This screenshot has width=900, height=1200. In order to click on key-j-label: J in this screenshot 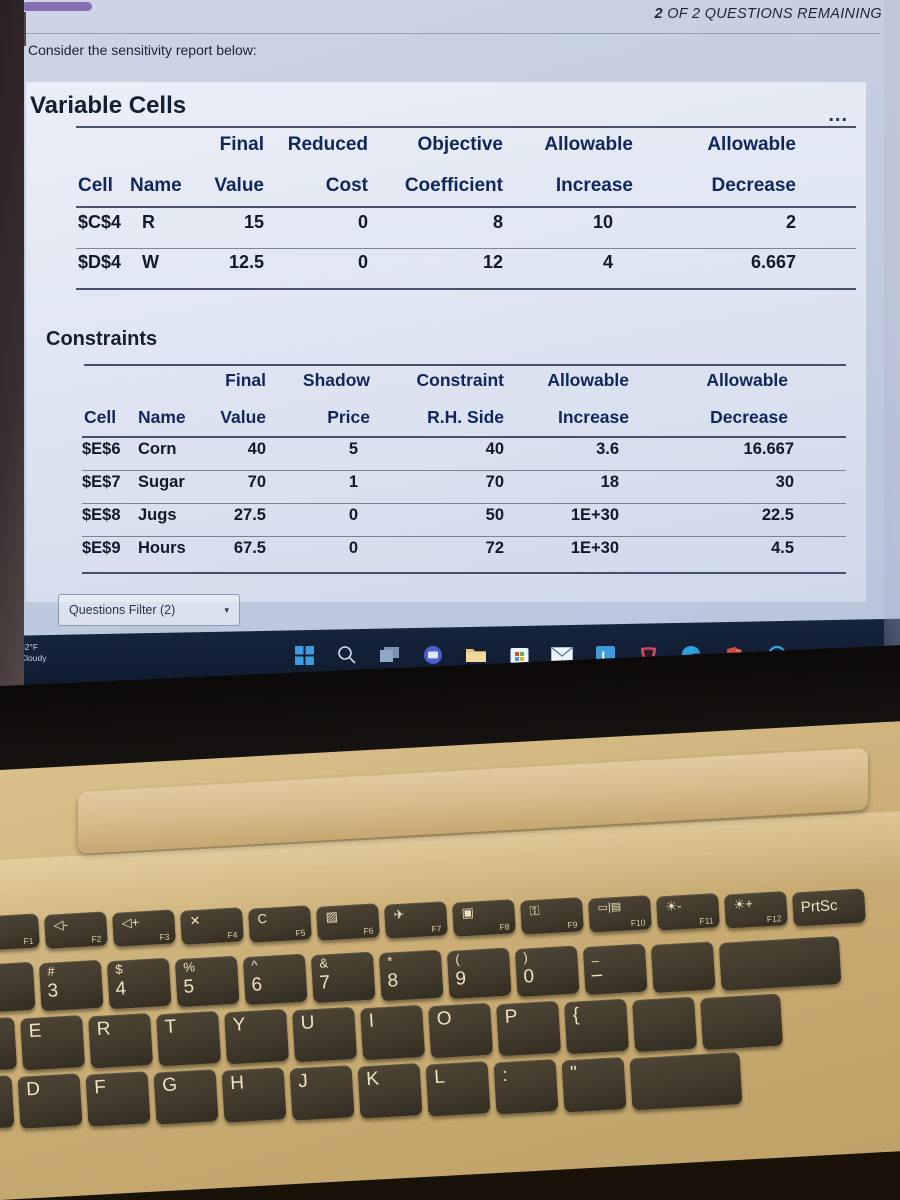, I will do `click(303, 1081)`.